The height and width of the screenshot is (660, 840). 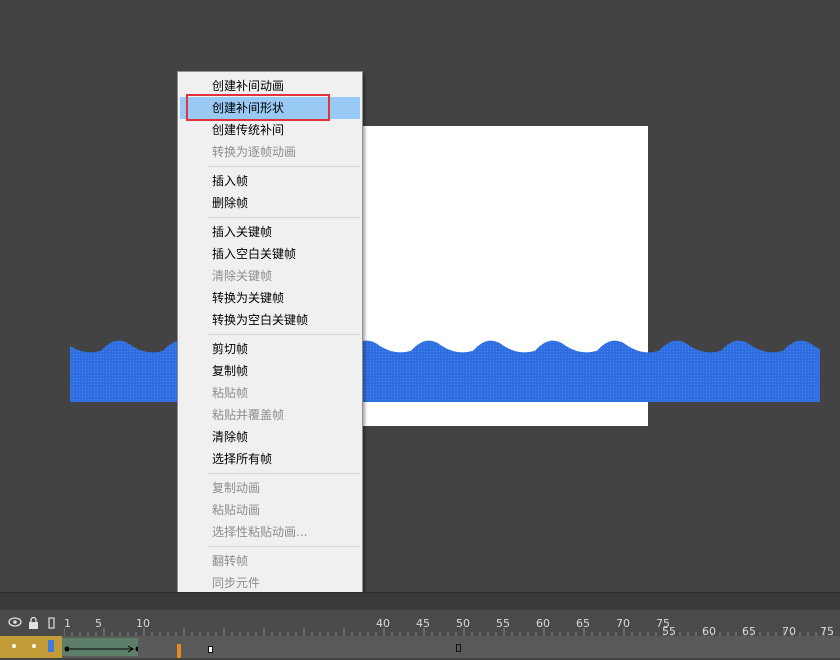 I want to click on menu-item: 清除关键帧, so click(x=242, y=276).